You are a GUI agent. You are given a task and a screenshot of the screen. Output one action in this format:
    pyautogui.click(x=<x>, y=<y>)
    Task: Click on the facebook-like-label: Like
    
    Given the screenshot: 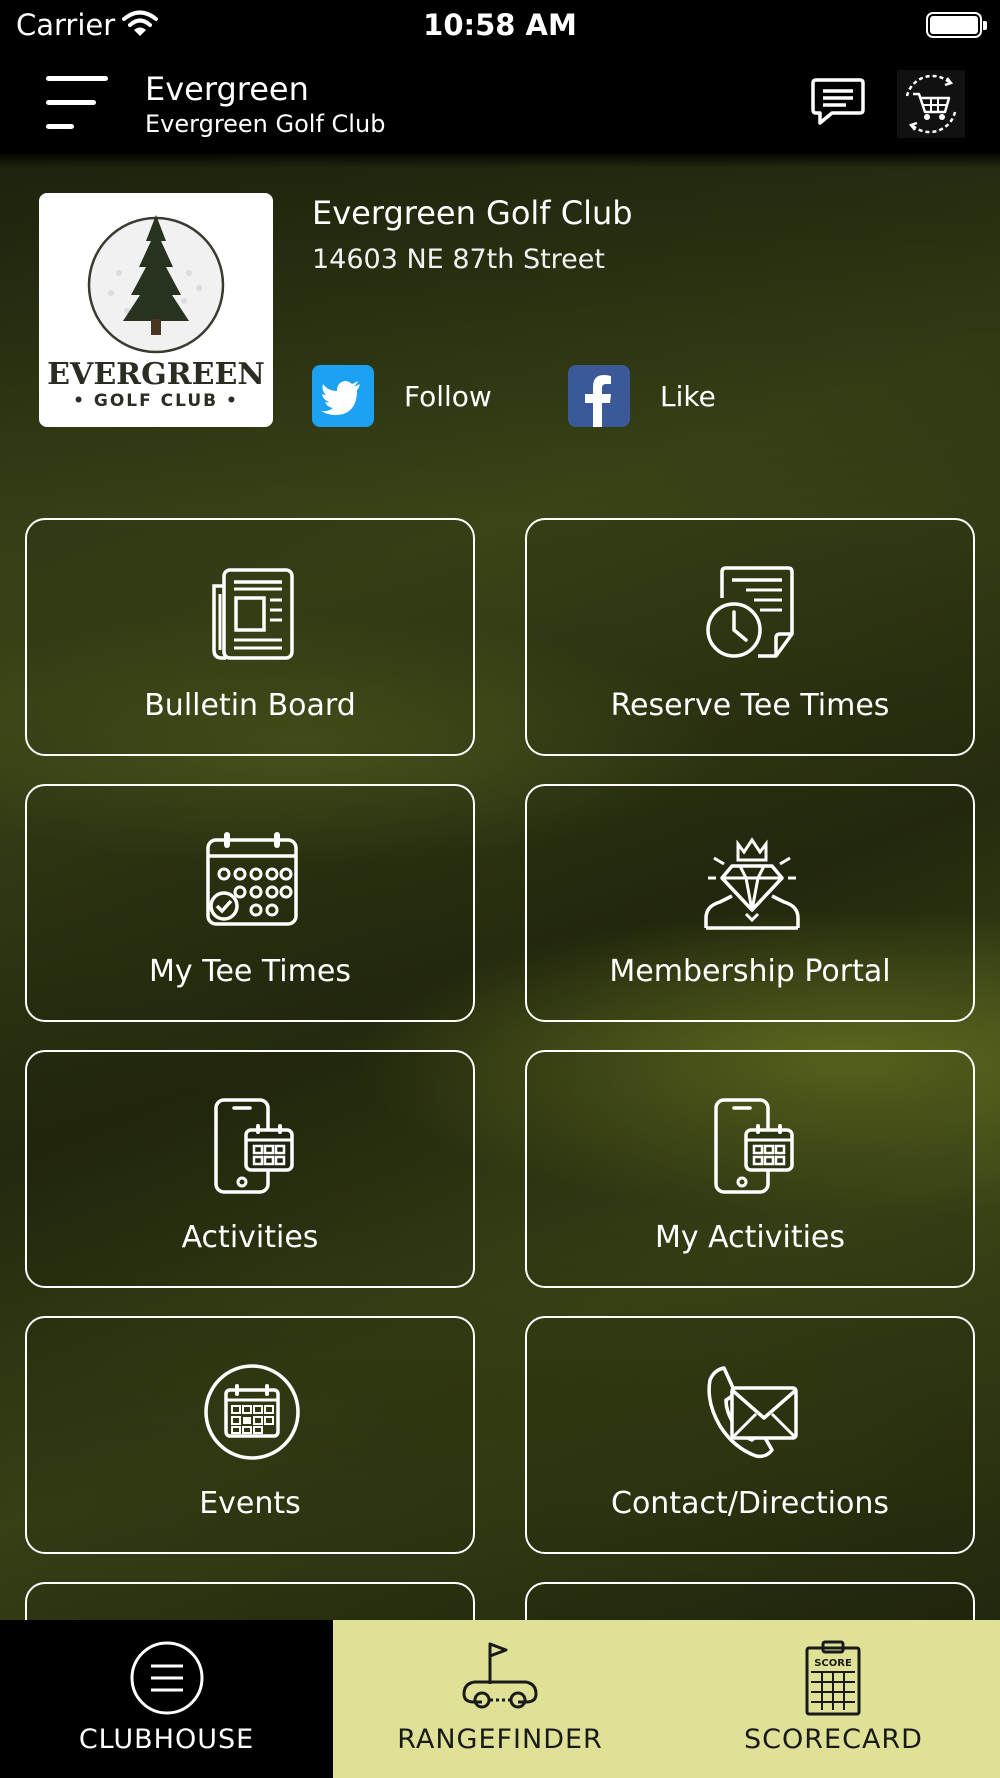 What is the action you would take?
    pyautogui.click(x=688, y=396)
    